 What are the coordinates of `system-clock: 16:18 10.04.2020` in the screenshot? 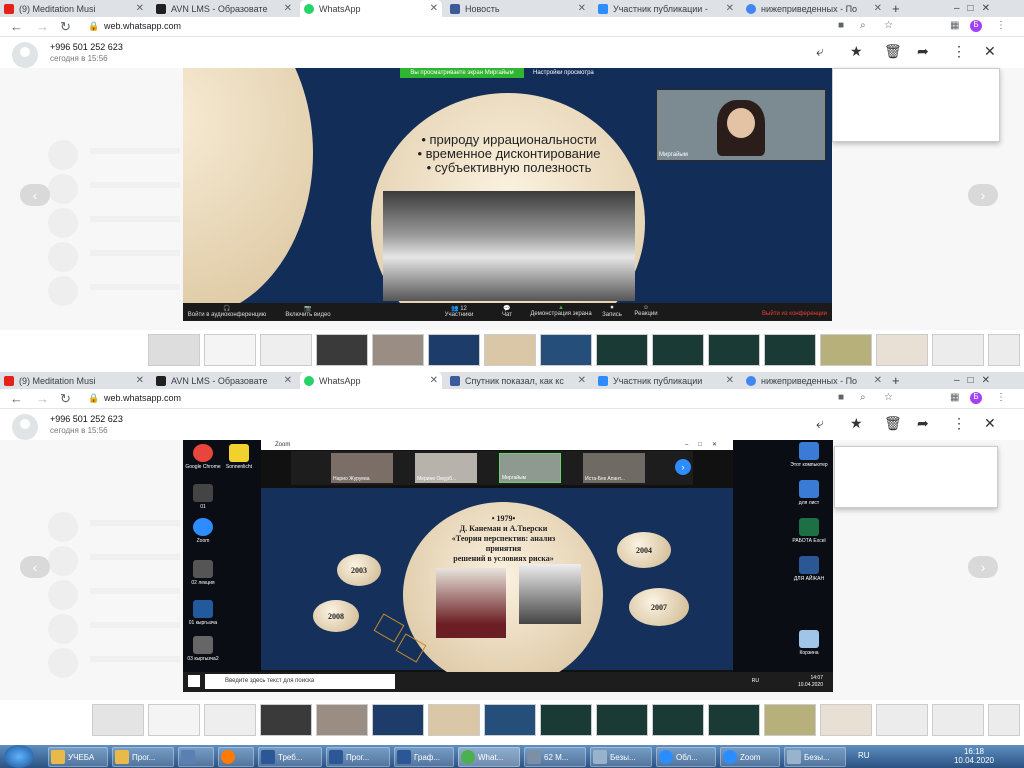 It's located at (974, 756).